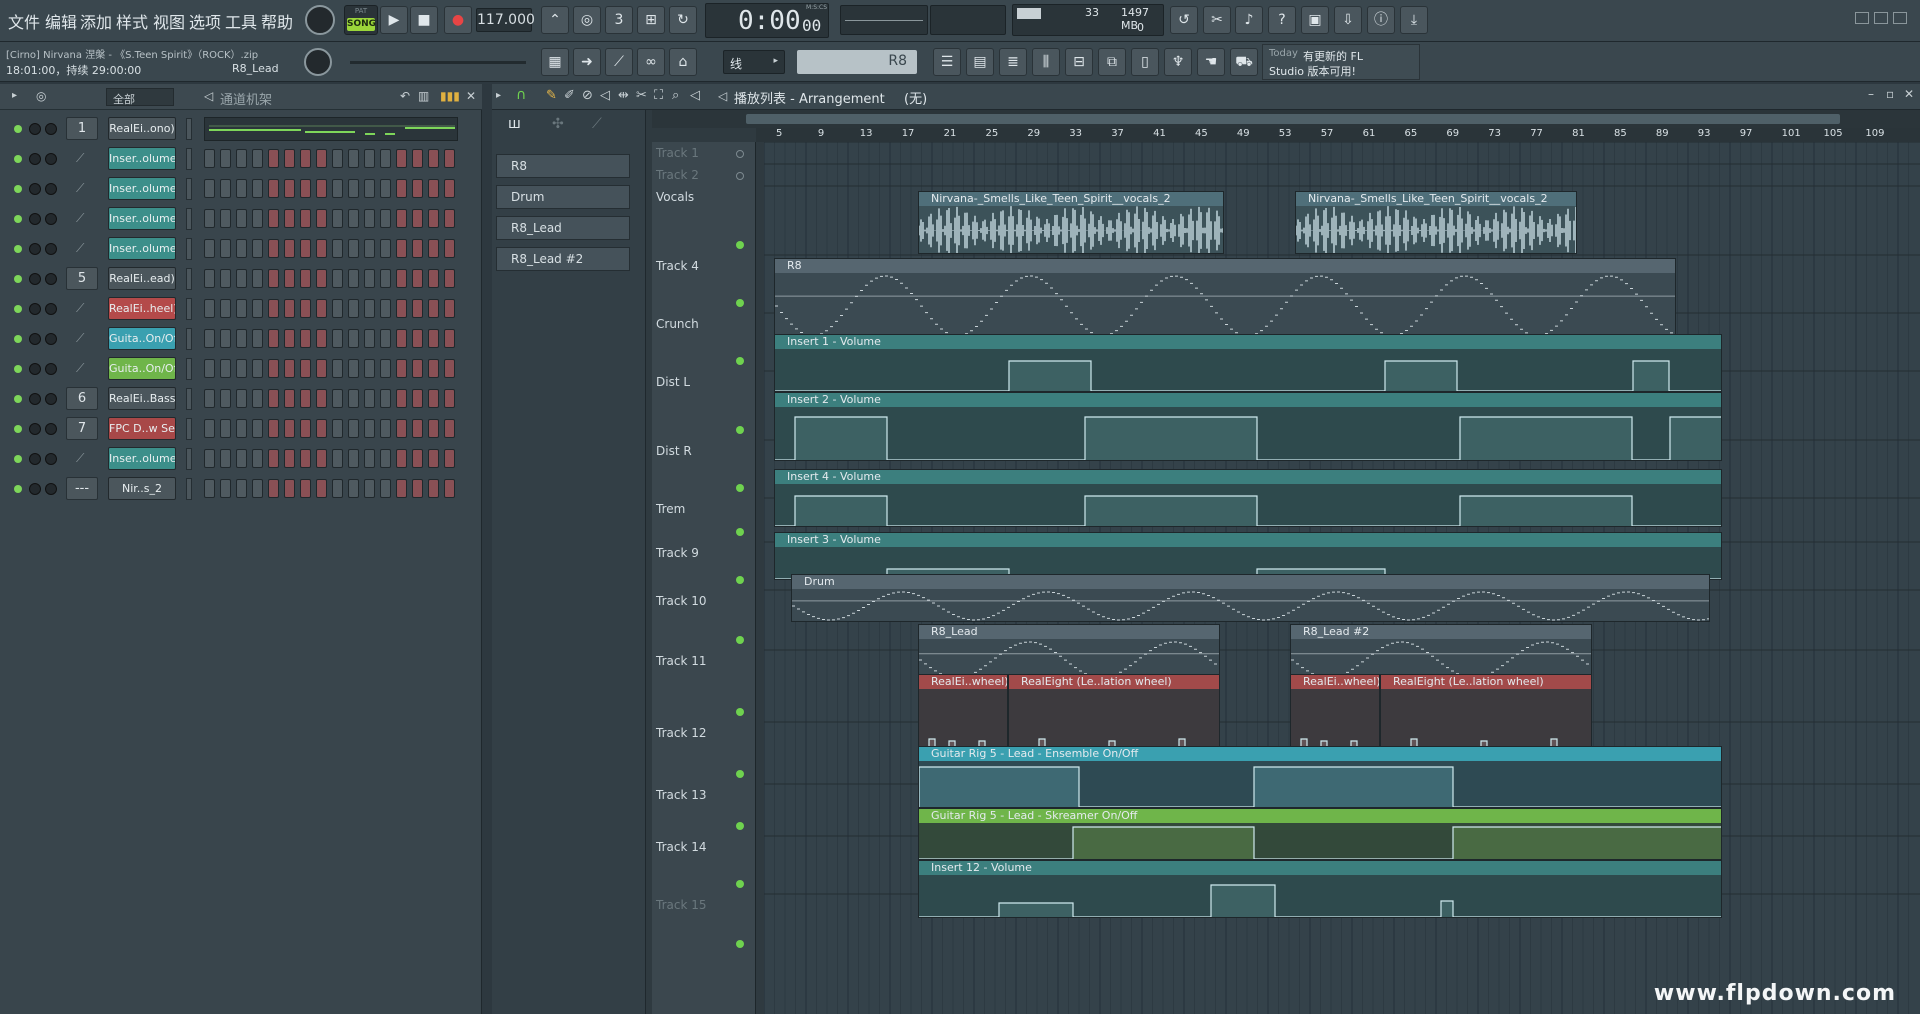 The image size is (1920, 1014). Describe the element at coordinates (754, 62) in the screenshot. I see `snap-select: 线 ▸` at that location.